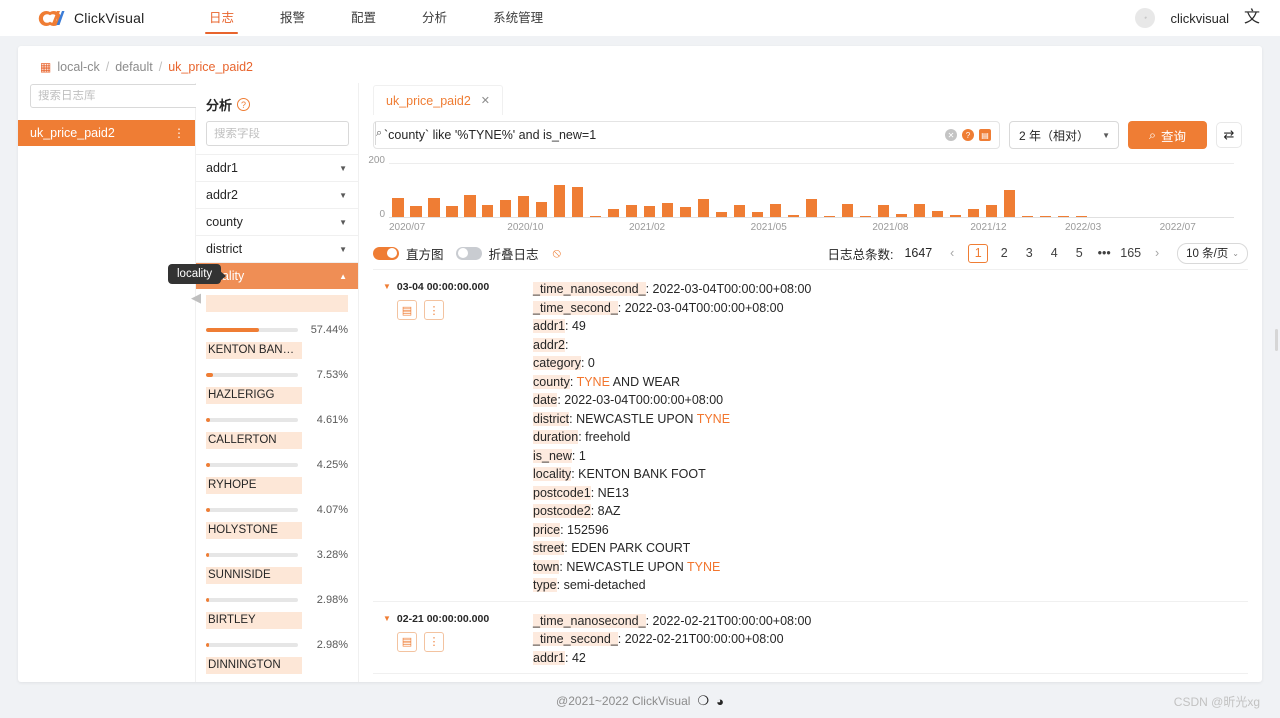 This screenshot has height=718, width=1280. Describe the element at coordinates (468, 253) in the screenshot. I see `collapse-logs-toggle` at that location.